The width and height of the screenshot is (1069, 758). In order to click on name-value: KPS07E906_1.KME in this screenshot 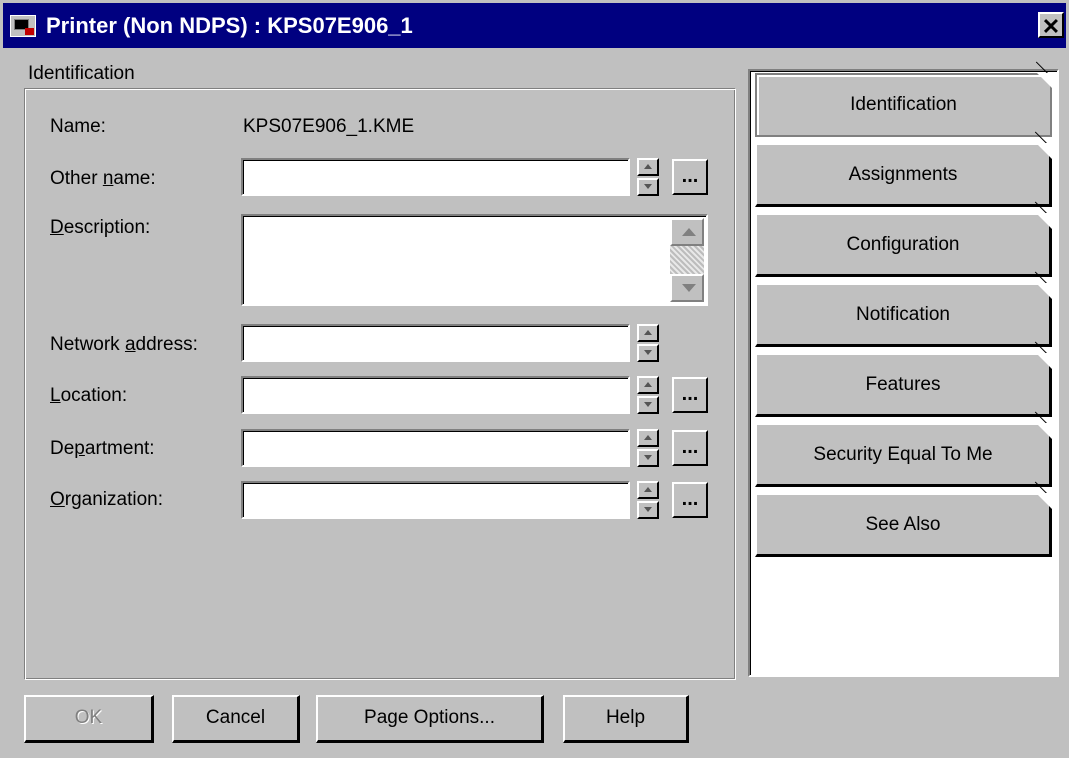, I will do `click(329, 126)`.